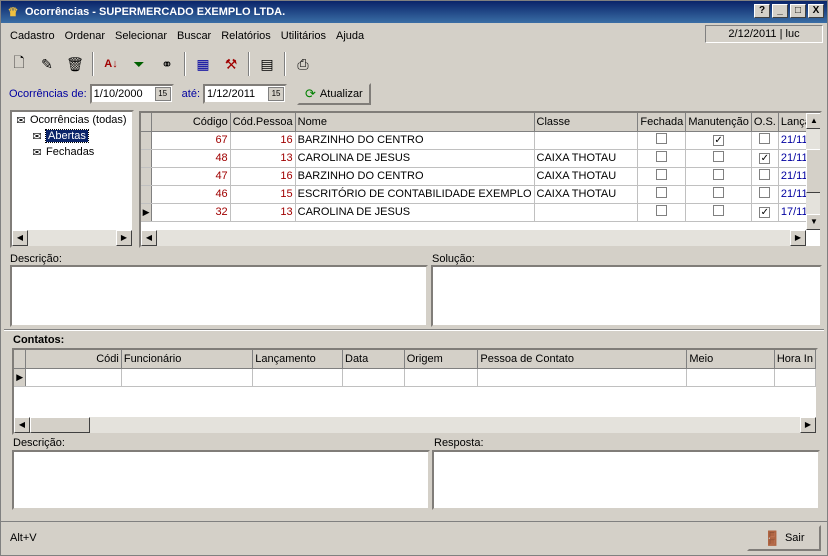  What do you see at coordinates (141, 36) in the screenshot?
I see `menu-selecionar: Selecionar` at bounding box center [141, 36].